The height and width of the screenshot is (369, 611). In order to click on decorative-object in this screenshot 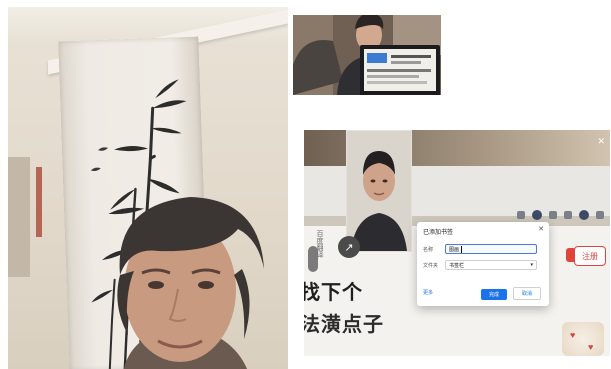, I will do `click(583, 339)`.